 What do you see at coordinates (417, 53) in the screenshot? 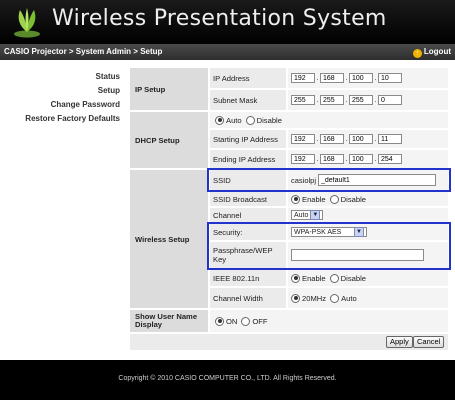
I see `logout-icon: ↑` at bounding box center [417, 53].